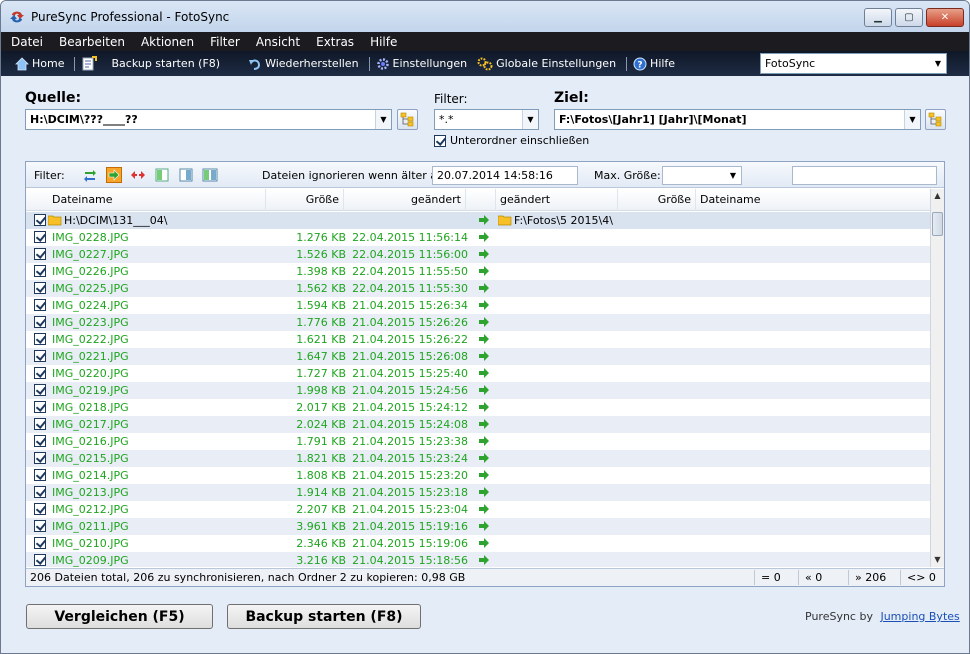 The height and width of the screenshot is (654, 970). What do you see at coordinates (511, 140) in the screenshot?
I see `subfolders-checkbox-row: Unterordner einschließen` at bounding box center [511, 140].